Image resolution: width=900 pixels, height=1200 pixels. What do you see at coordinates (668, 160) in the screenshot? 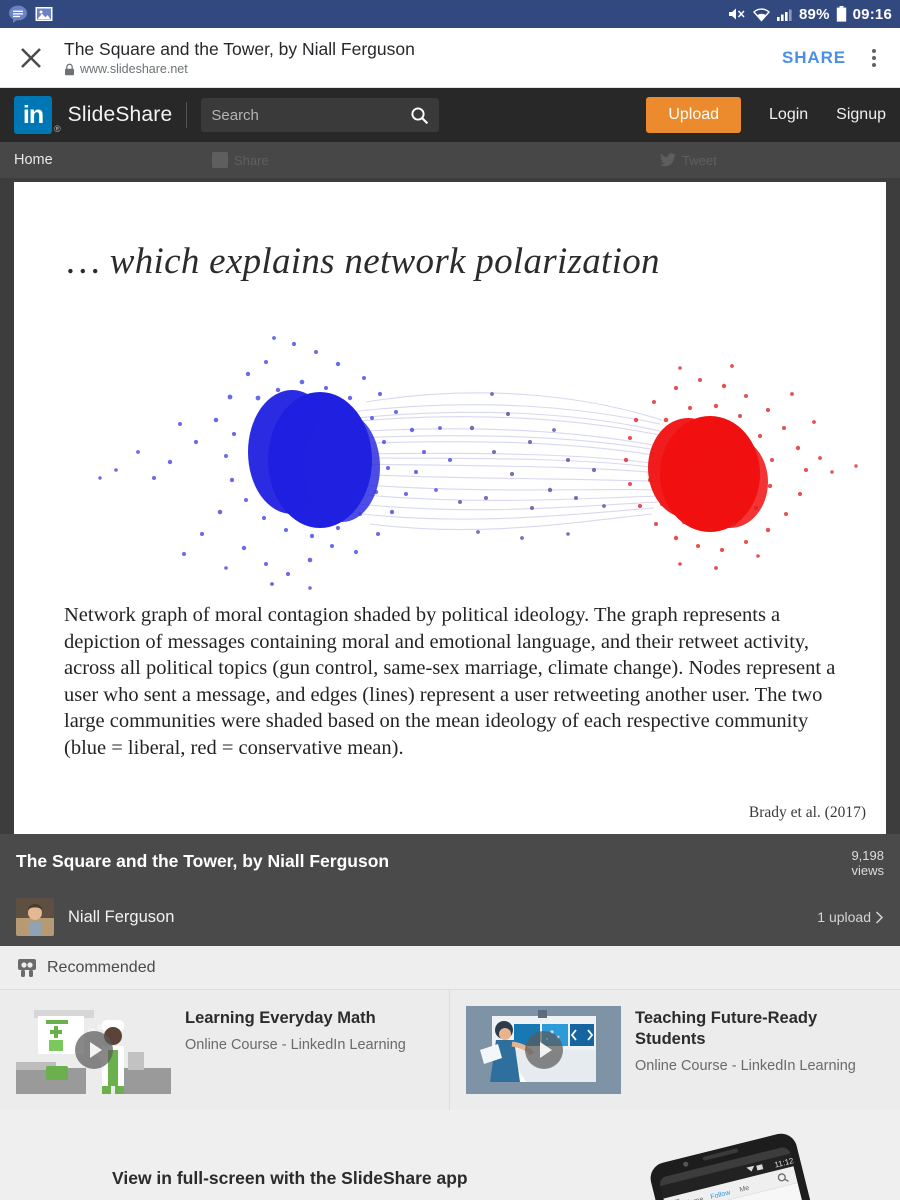
I see `twitter-icon` at bounding box center [668, 160].